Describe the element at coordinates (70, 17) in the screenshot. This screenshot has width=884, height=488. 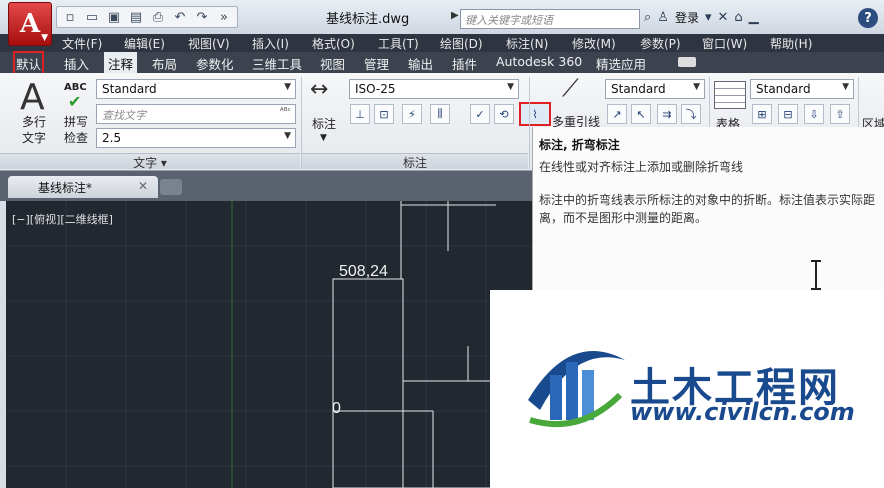
I see `new-file-icon: ▫` at that location.